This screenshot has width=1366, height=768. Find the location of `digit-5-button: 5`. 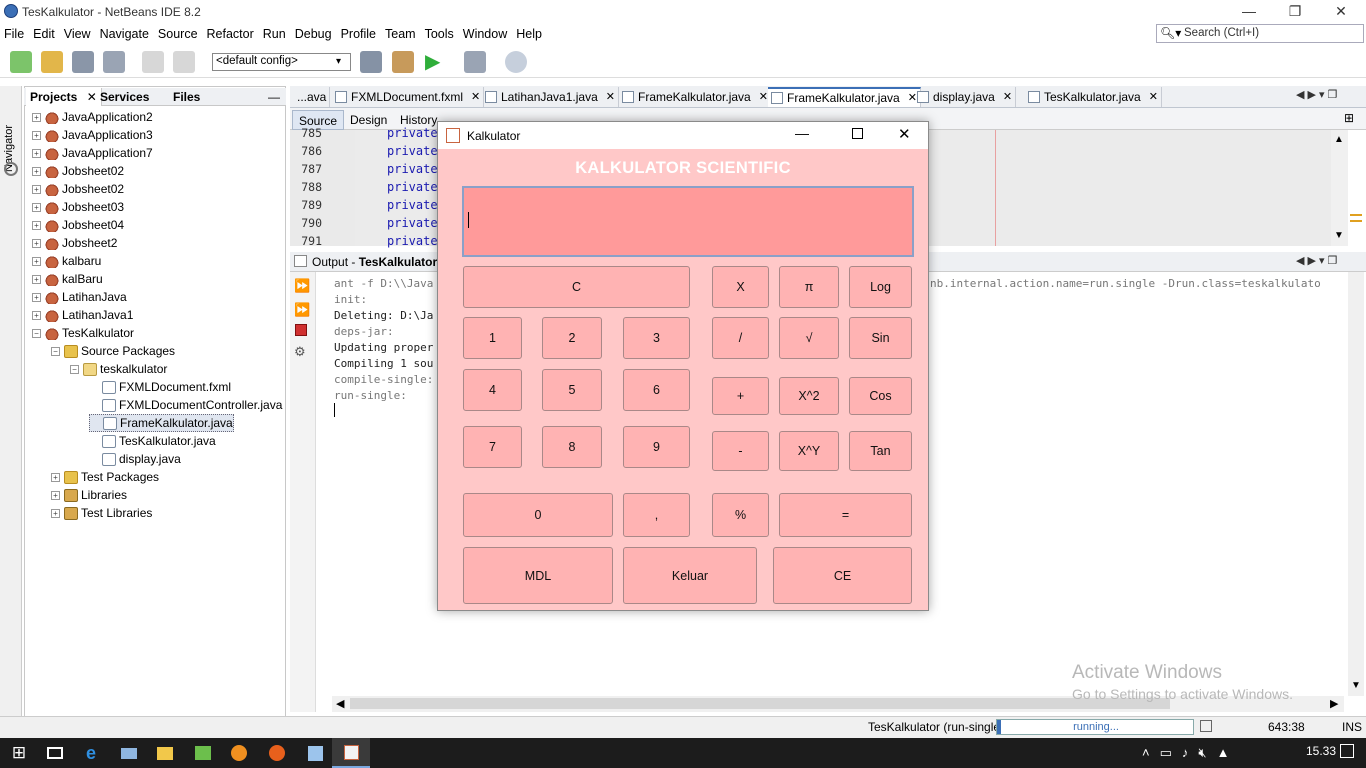

digit-5-button: 5 is located at coordinates (572, 390).